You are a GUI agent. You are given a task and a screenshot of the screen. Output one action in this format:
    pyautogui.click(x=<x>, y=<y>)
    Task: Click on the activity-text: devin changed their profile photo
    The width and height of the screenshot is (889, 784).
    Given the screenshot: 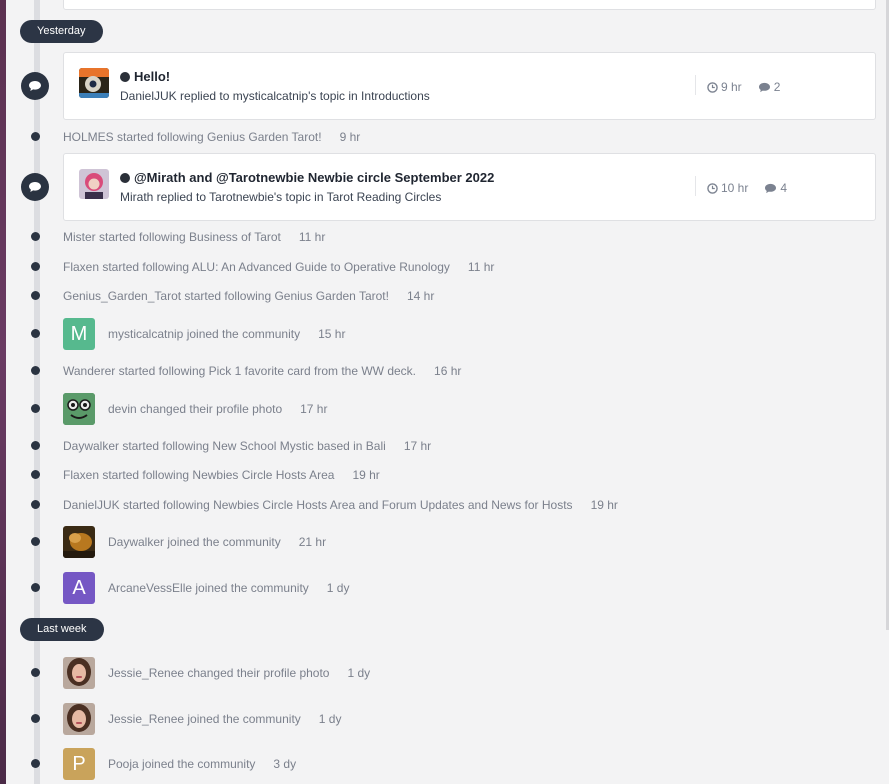 What is the action you would take?
    pyautogui.click(x=195, y=409)
    